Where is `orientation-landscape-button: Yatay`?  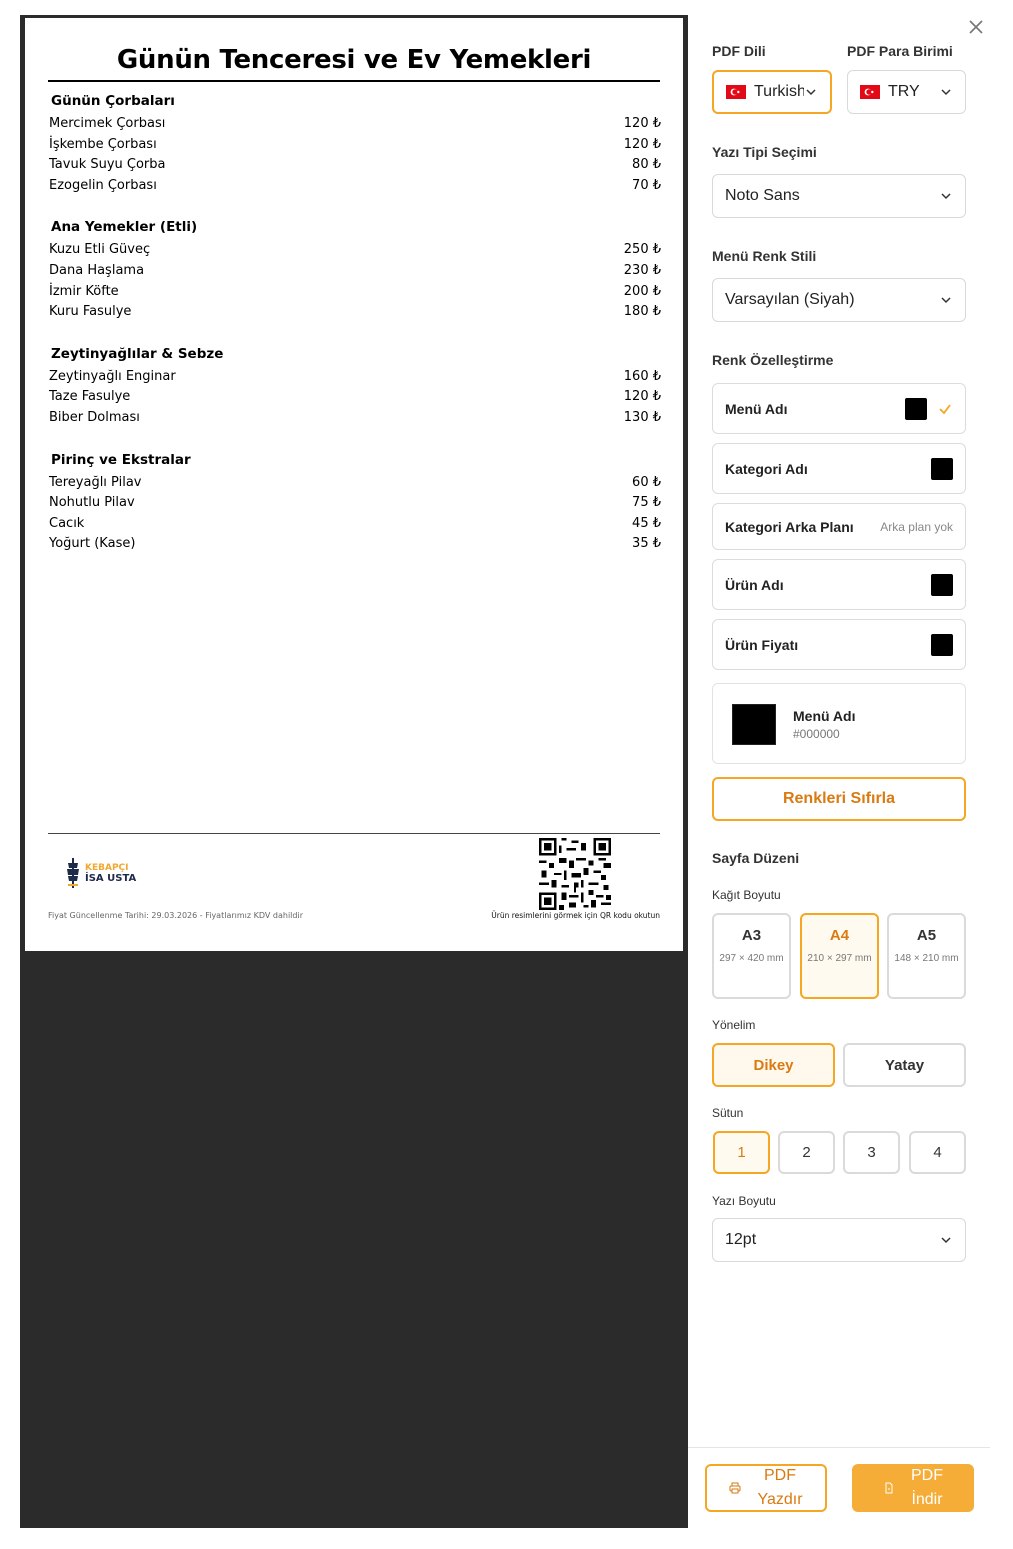 orientation-landscape-button: Yatay is located at coordinates (904, 1065).